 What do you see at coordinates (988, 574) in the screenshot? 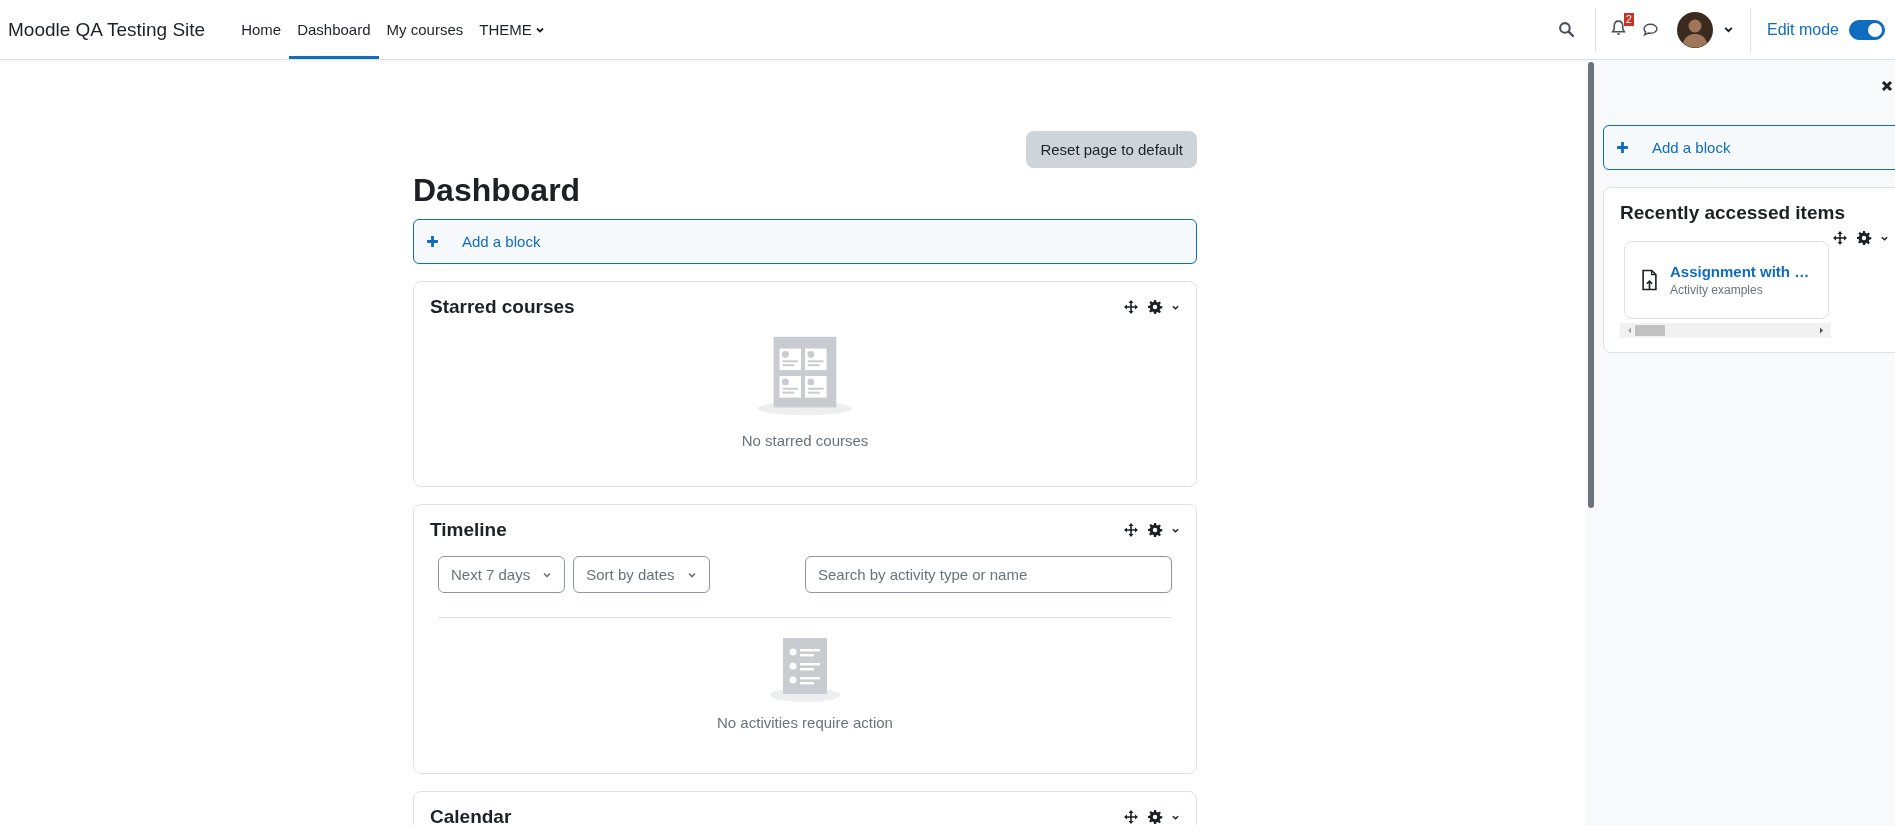
I see `search-field: Search by activity type or name` at bounding box center [988, 574].